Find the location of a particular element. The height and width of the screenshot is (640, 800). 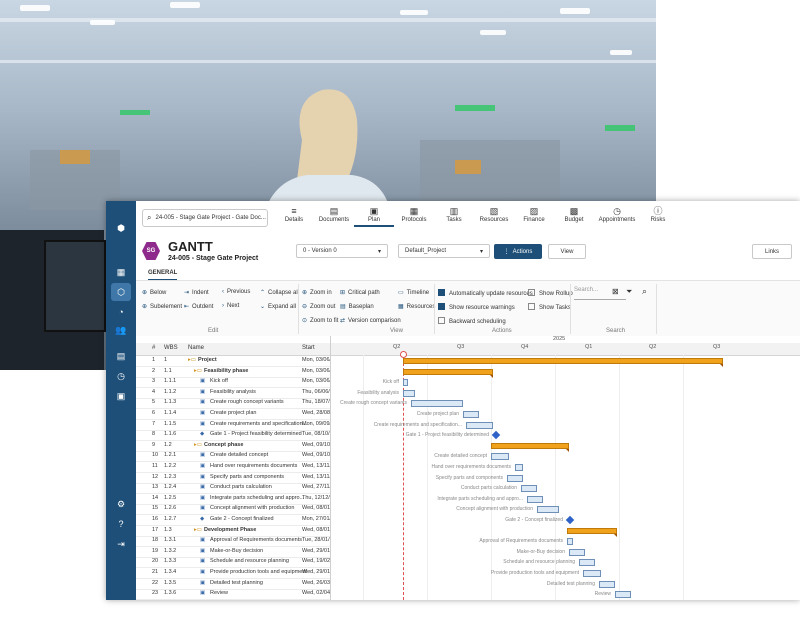

table-row: 1 1 ▸▭ Project Mon, 03/06/ is located at coordinates (233, 361).